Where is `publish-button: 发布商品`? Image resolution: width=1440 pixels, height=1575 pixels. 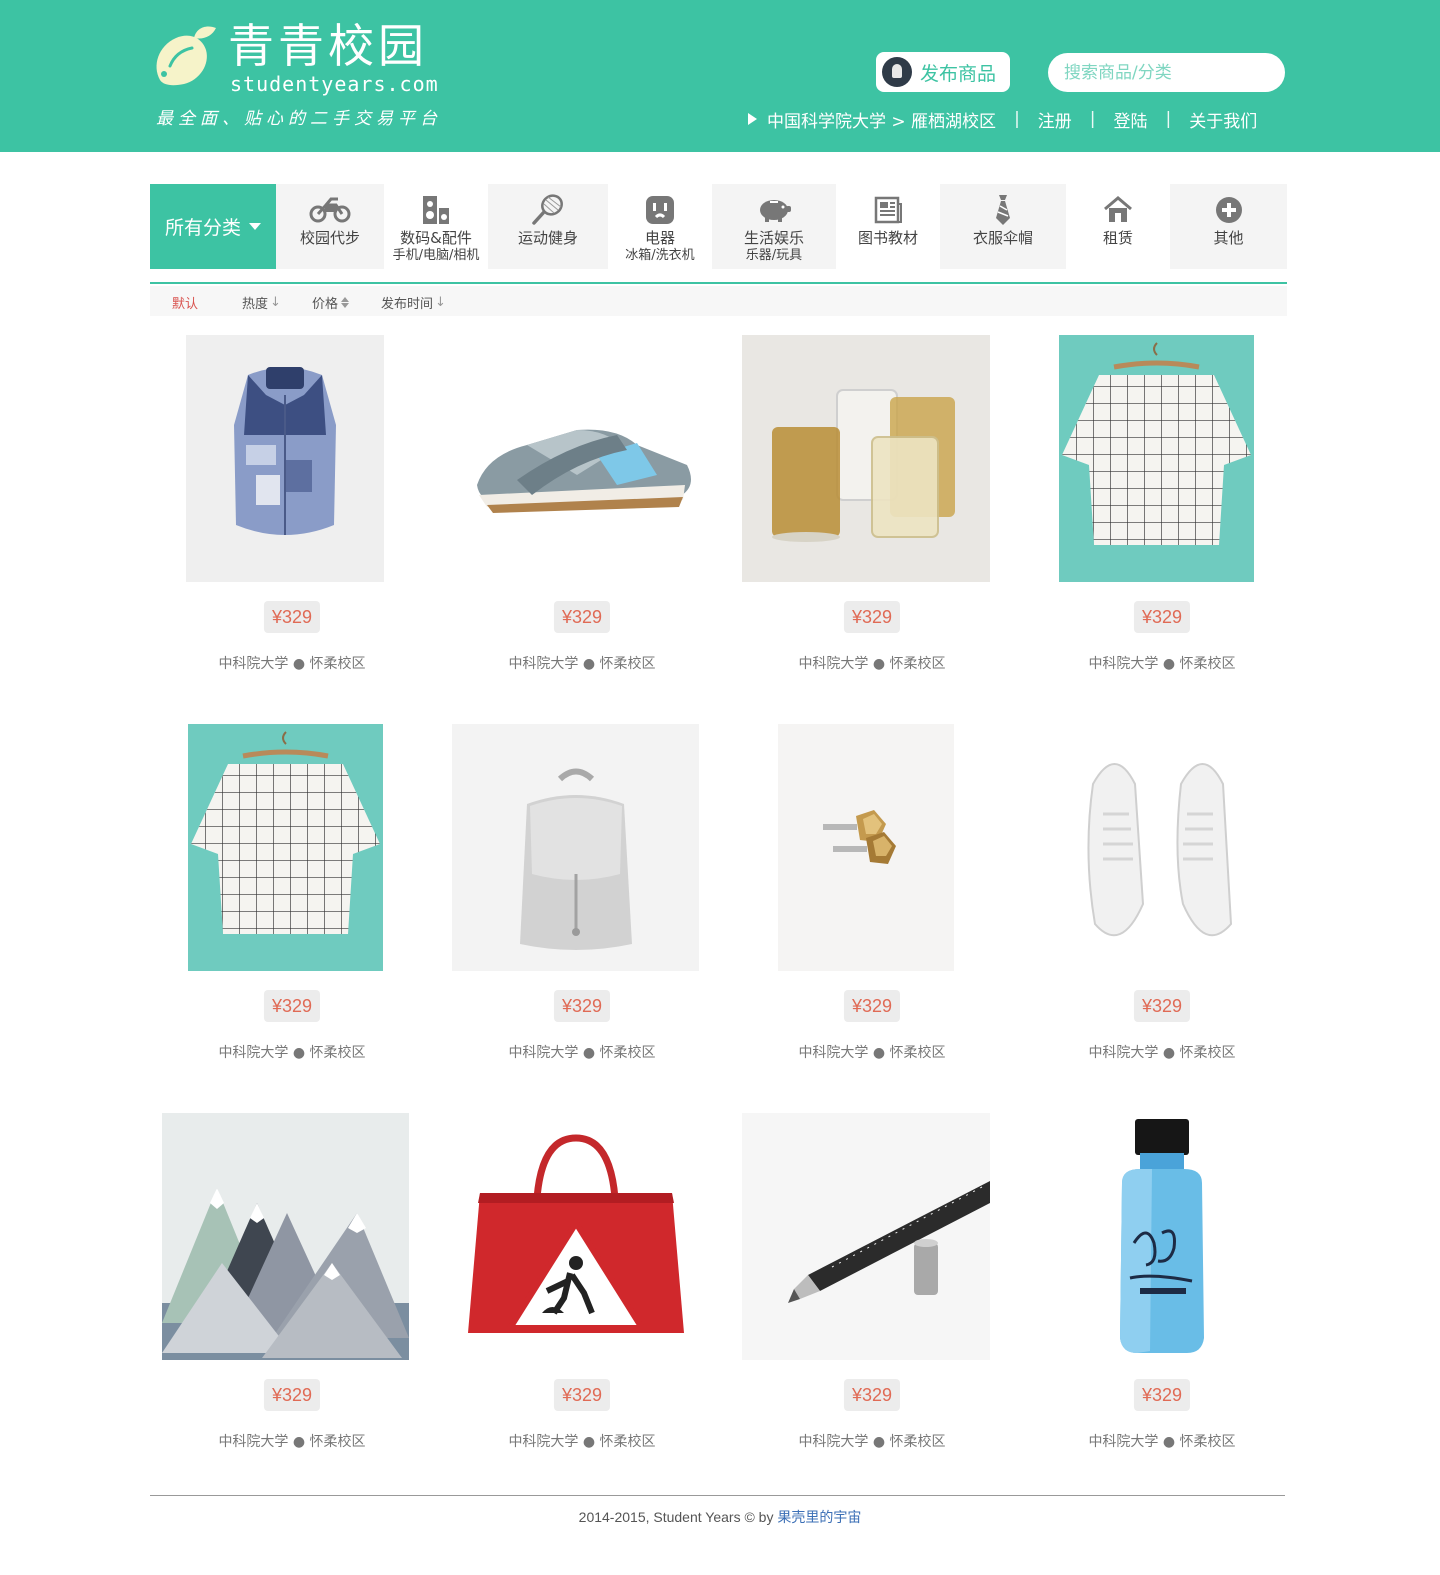 publish-button: 发布商品 is located at coordinates (943, 72).